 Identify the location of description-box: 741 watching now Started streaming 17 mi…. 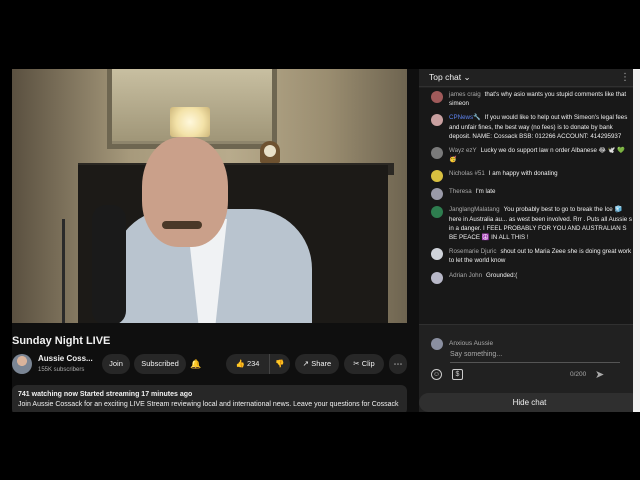
(209, 398).